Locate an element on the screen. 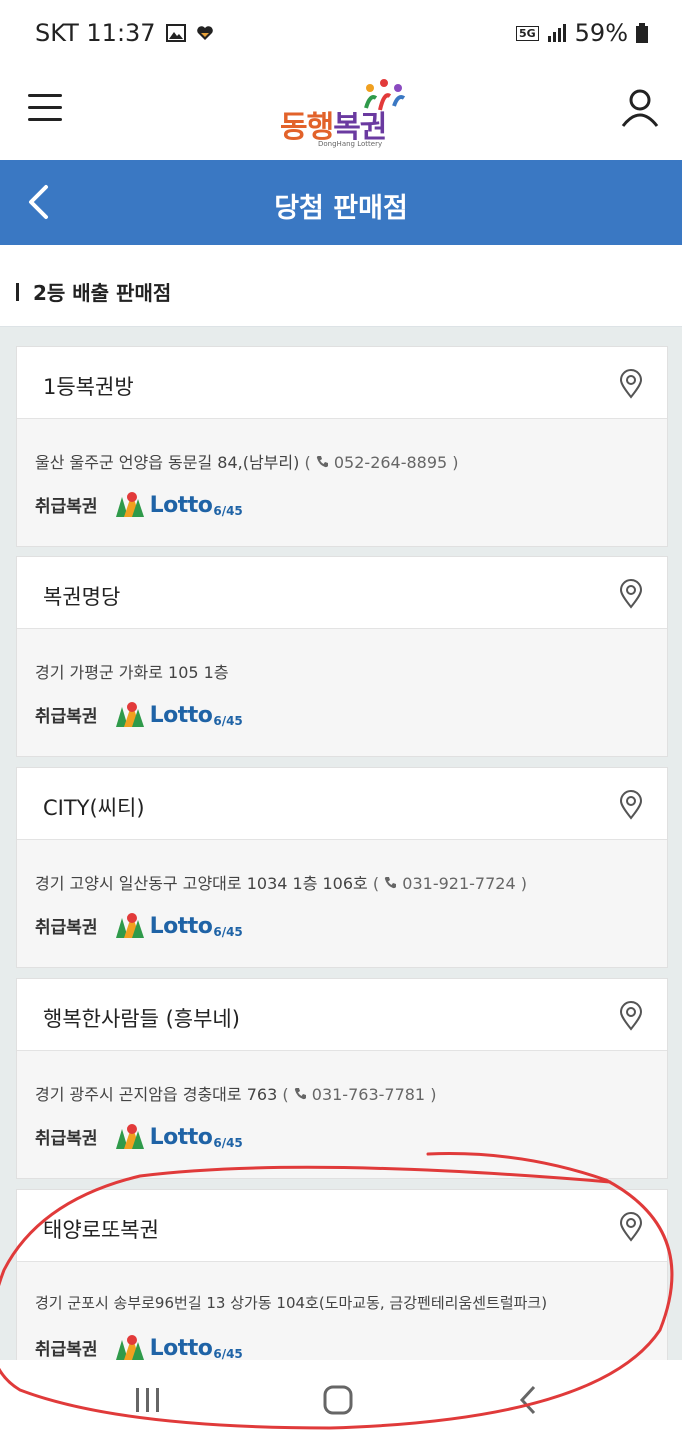  store-phone-group: ( 052-264-8895 ) is located at coordinates (381, 462).